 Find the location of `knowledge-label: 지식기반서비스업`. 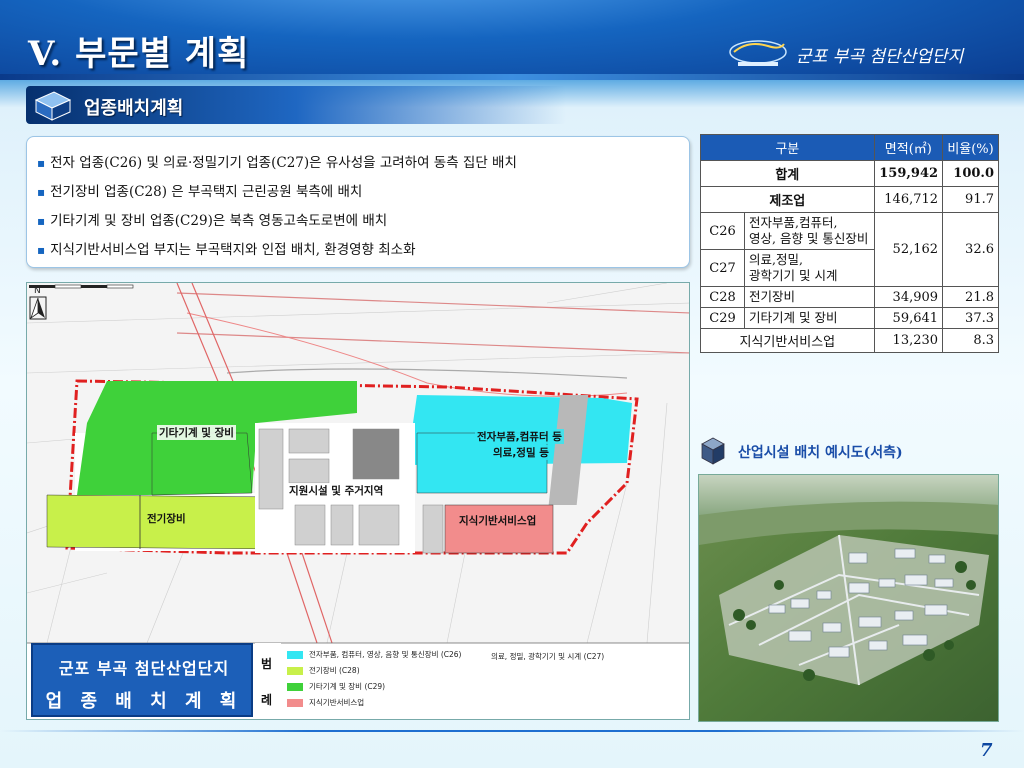

knowledge-label: 지식기반서비스업 is located at coordinates (787, 340).